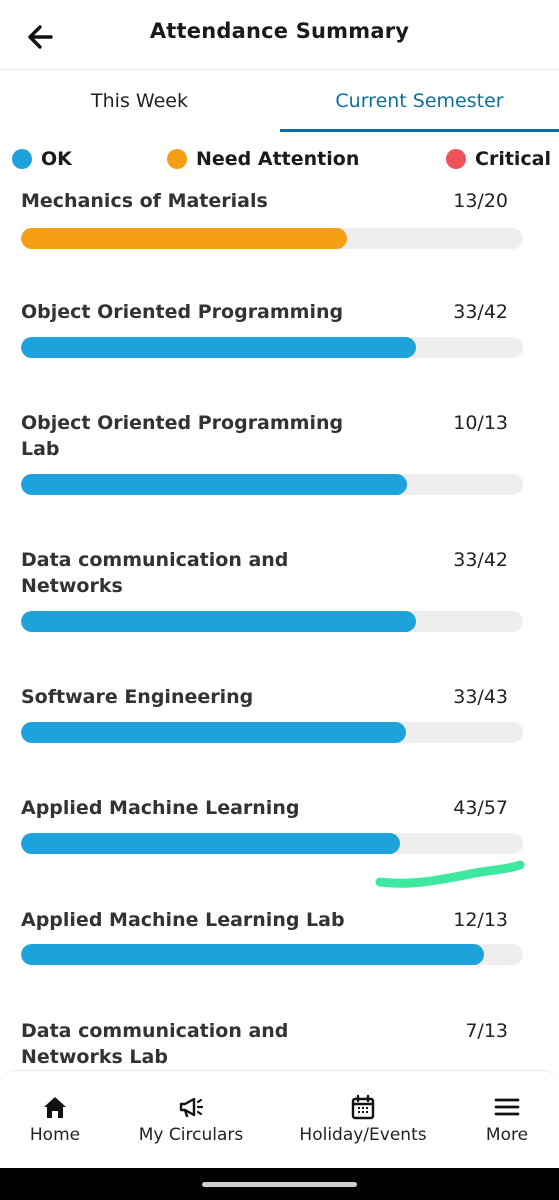 This screenshot has width=559, height=1200. Describe the element at coordinates (480, 808) in the screenshot. I see `attendance-count: 43/57` at that location.